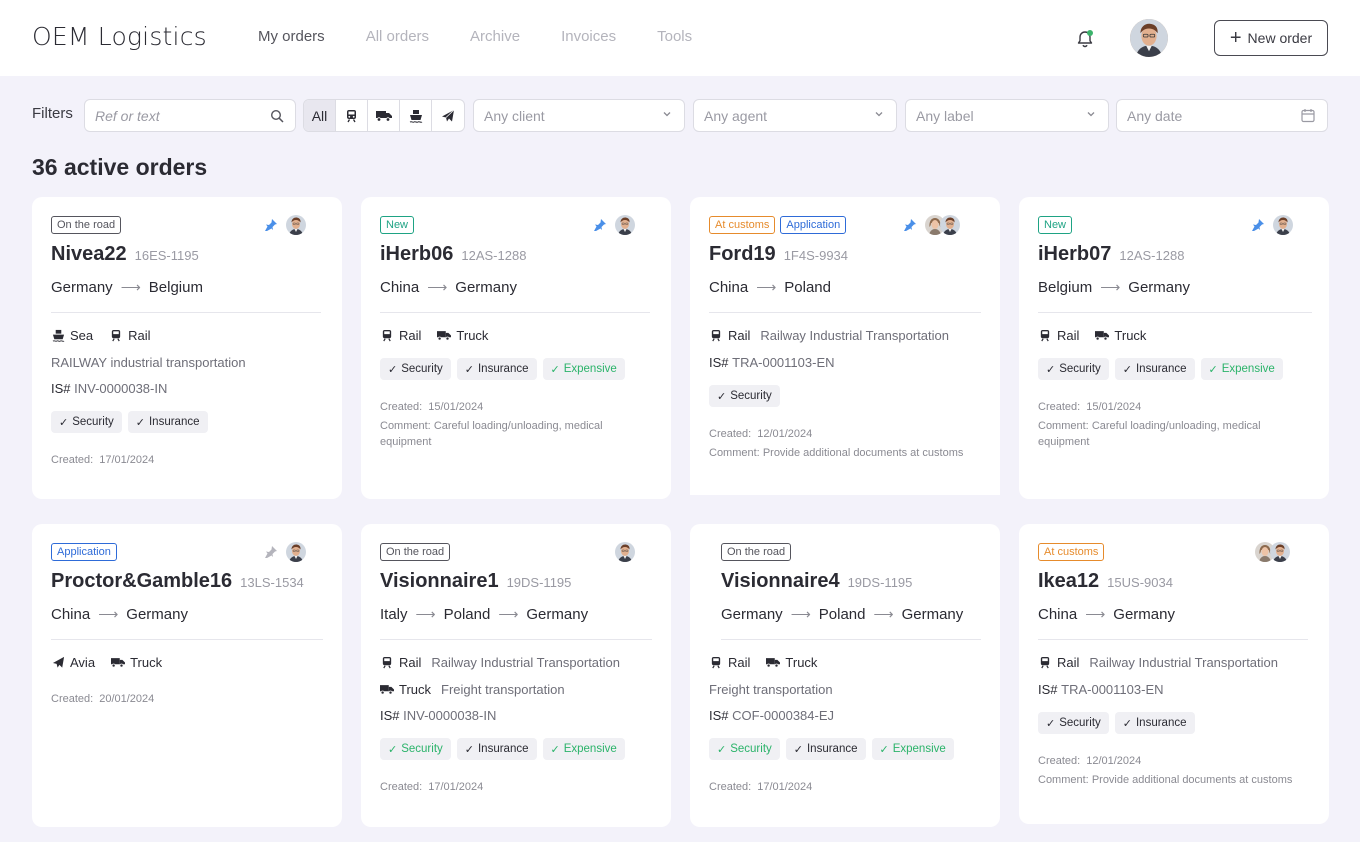  I want to click on transport-mode: Truck, so click(472, 335).